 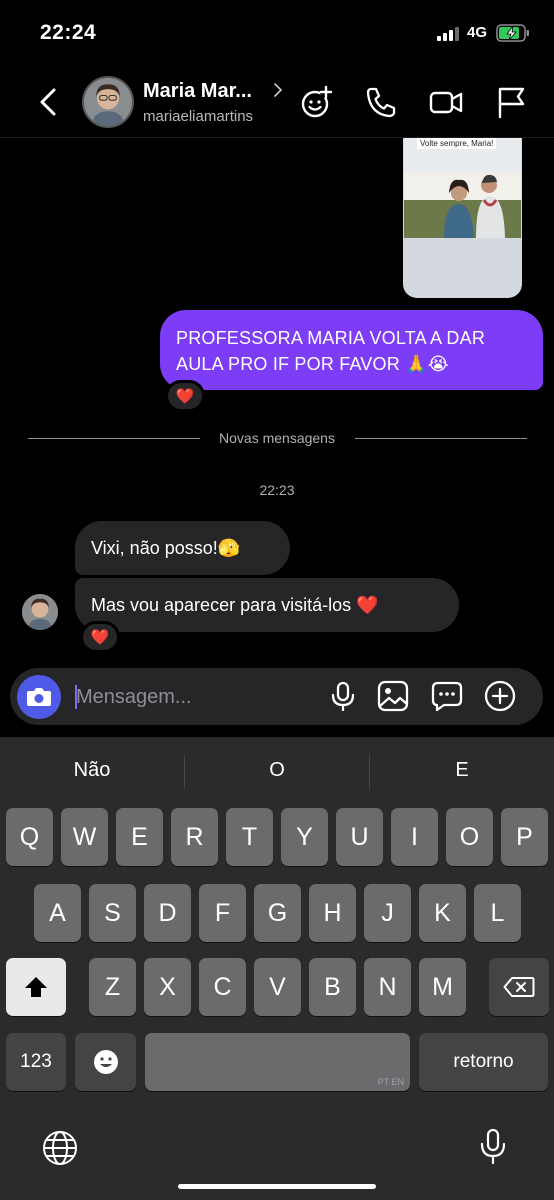 What do you see at coordinates (446, 102) in the screenshot?
I see `video-icon` at bounding box center [446, 102].